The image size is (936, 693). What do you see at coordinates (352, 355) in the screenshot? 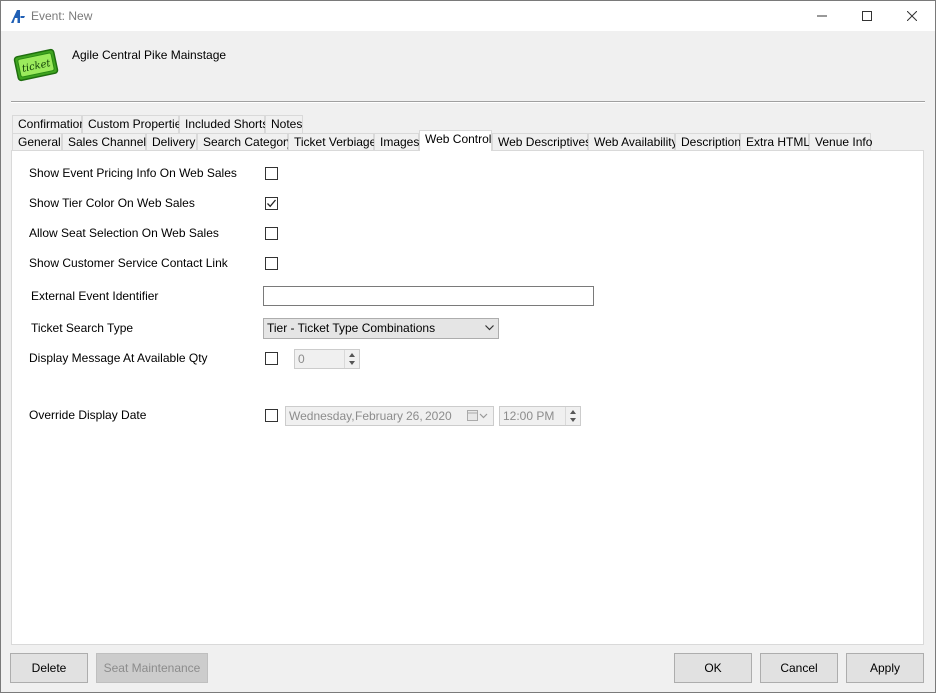
I see `stepper-up-icon` at bounding box center [352, 355].